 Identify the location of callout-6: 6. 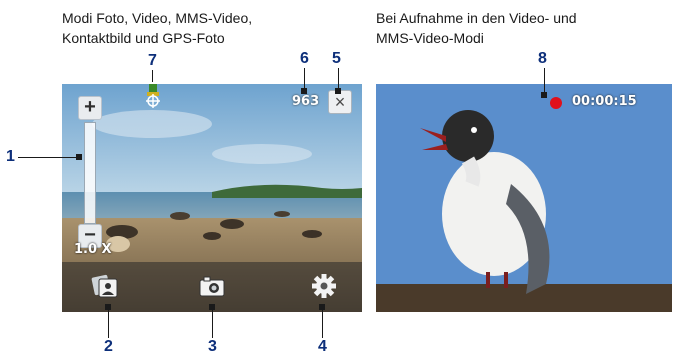
(304, 58).